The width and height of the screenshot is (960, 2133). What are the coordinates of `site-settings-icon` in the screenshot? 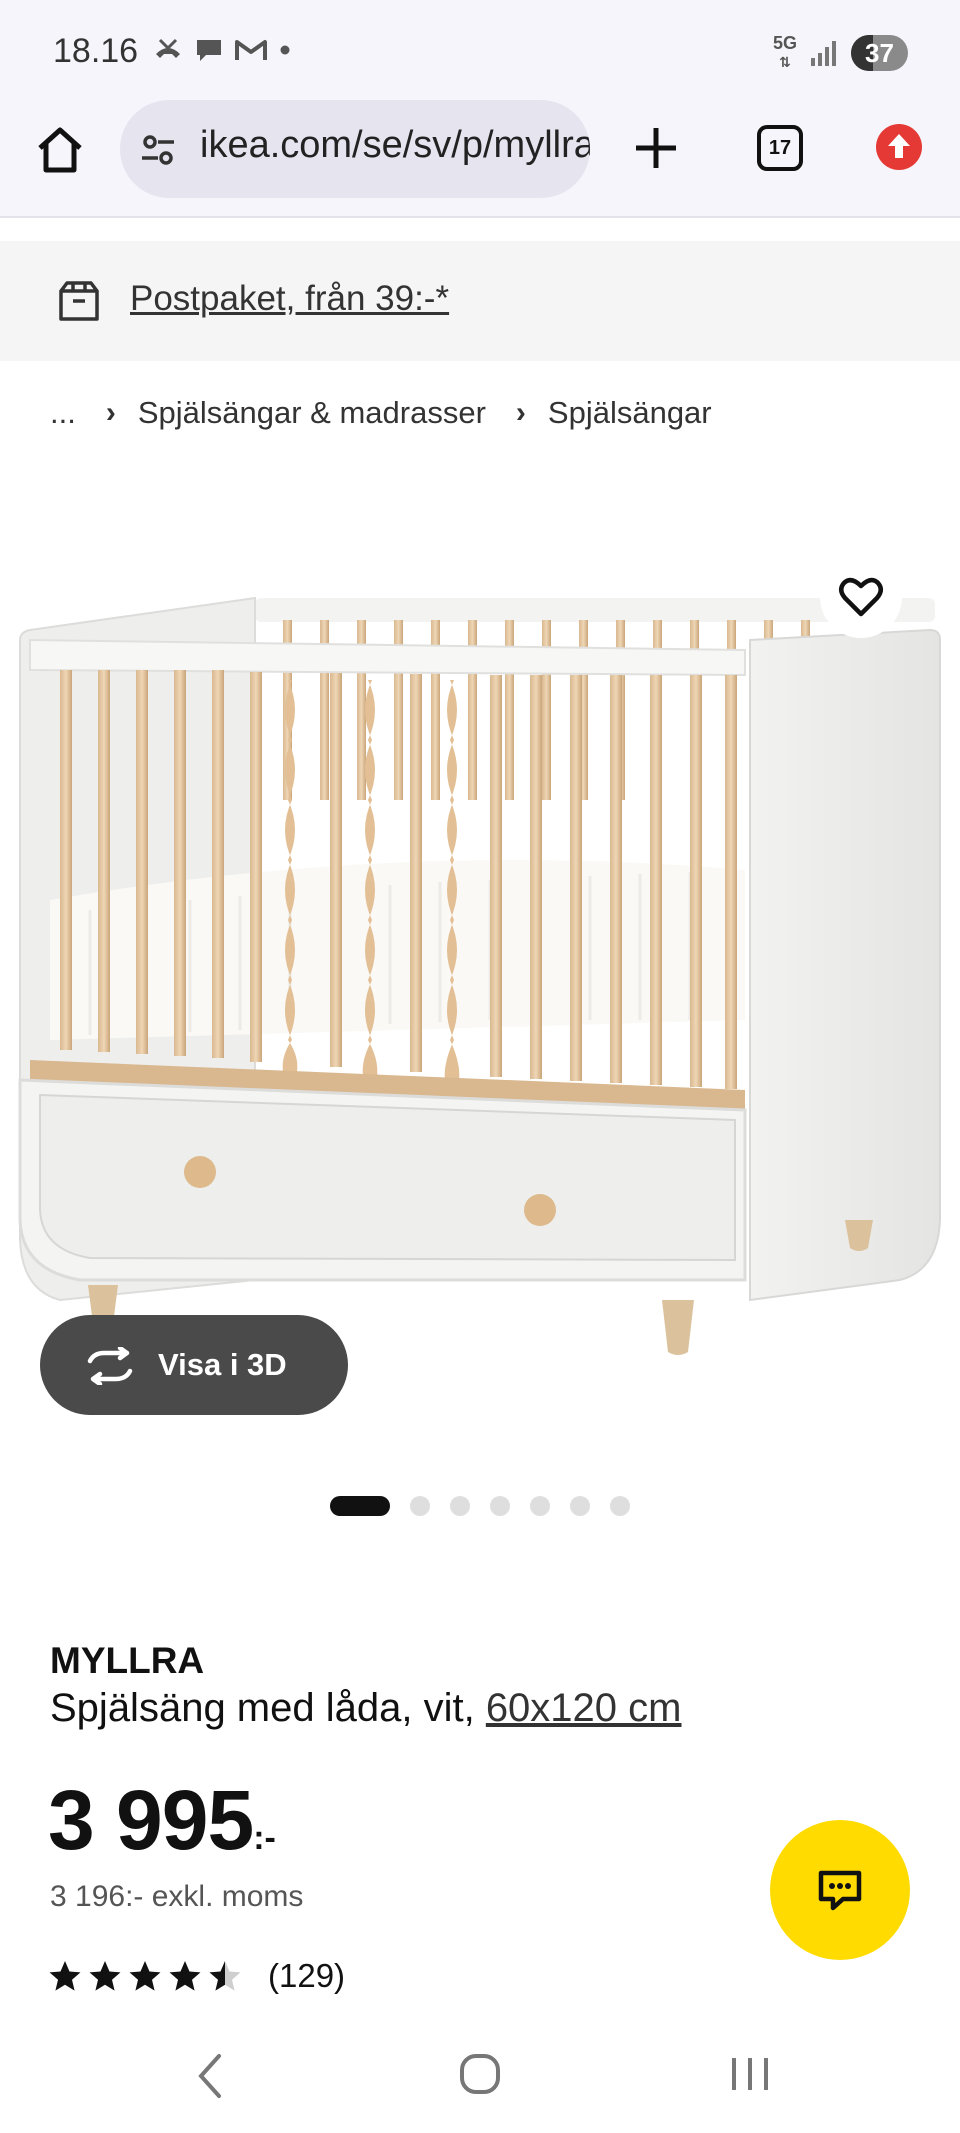 It's located at (158, 150).